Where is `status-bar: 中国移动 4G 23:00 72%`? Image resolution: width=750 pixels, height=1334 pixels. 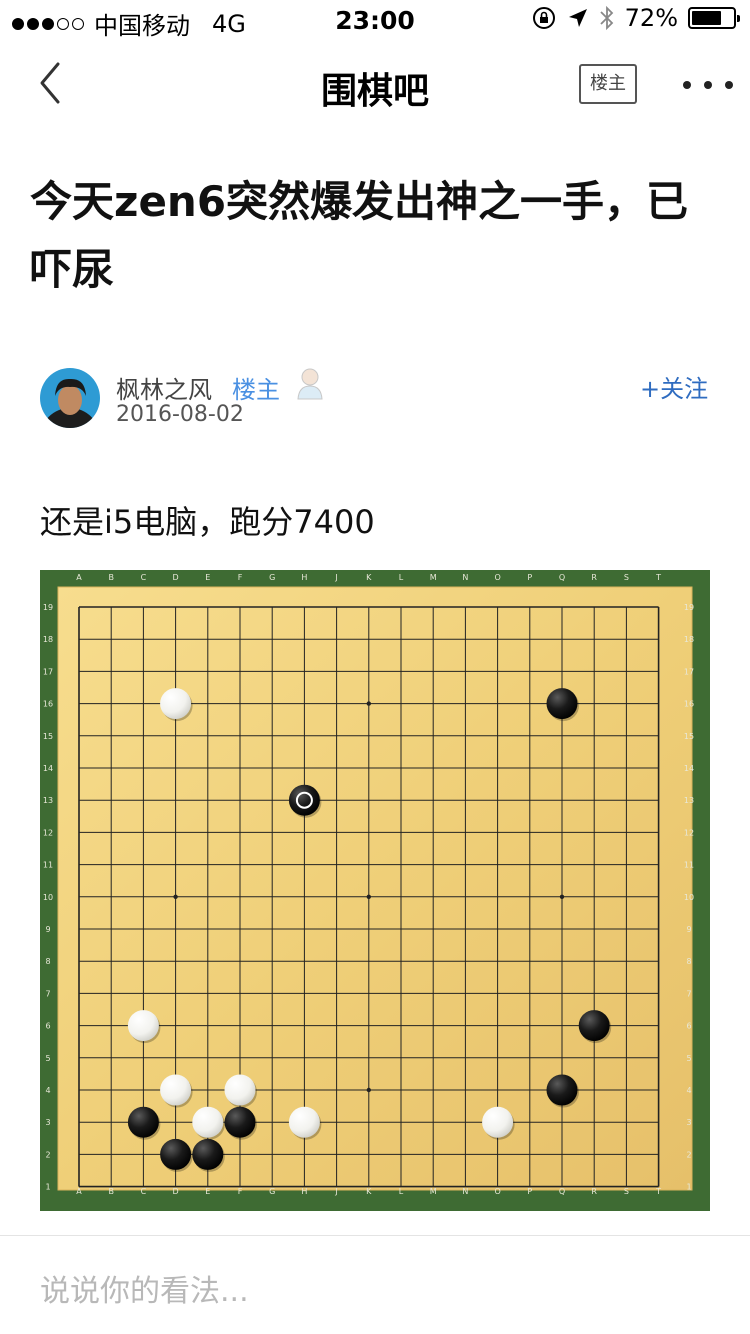
status-bar: 中国移动 4G 23:00 72% is located at coordinates (375, 20).